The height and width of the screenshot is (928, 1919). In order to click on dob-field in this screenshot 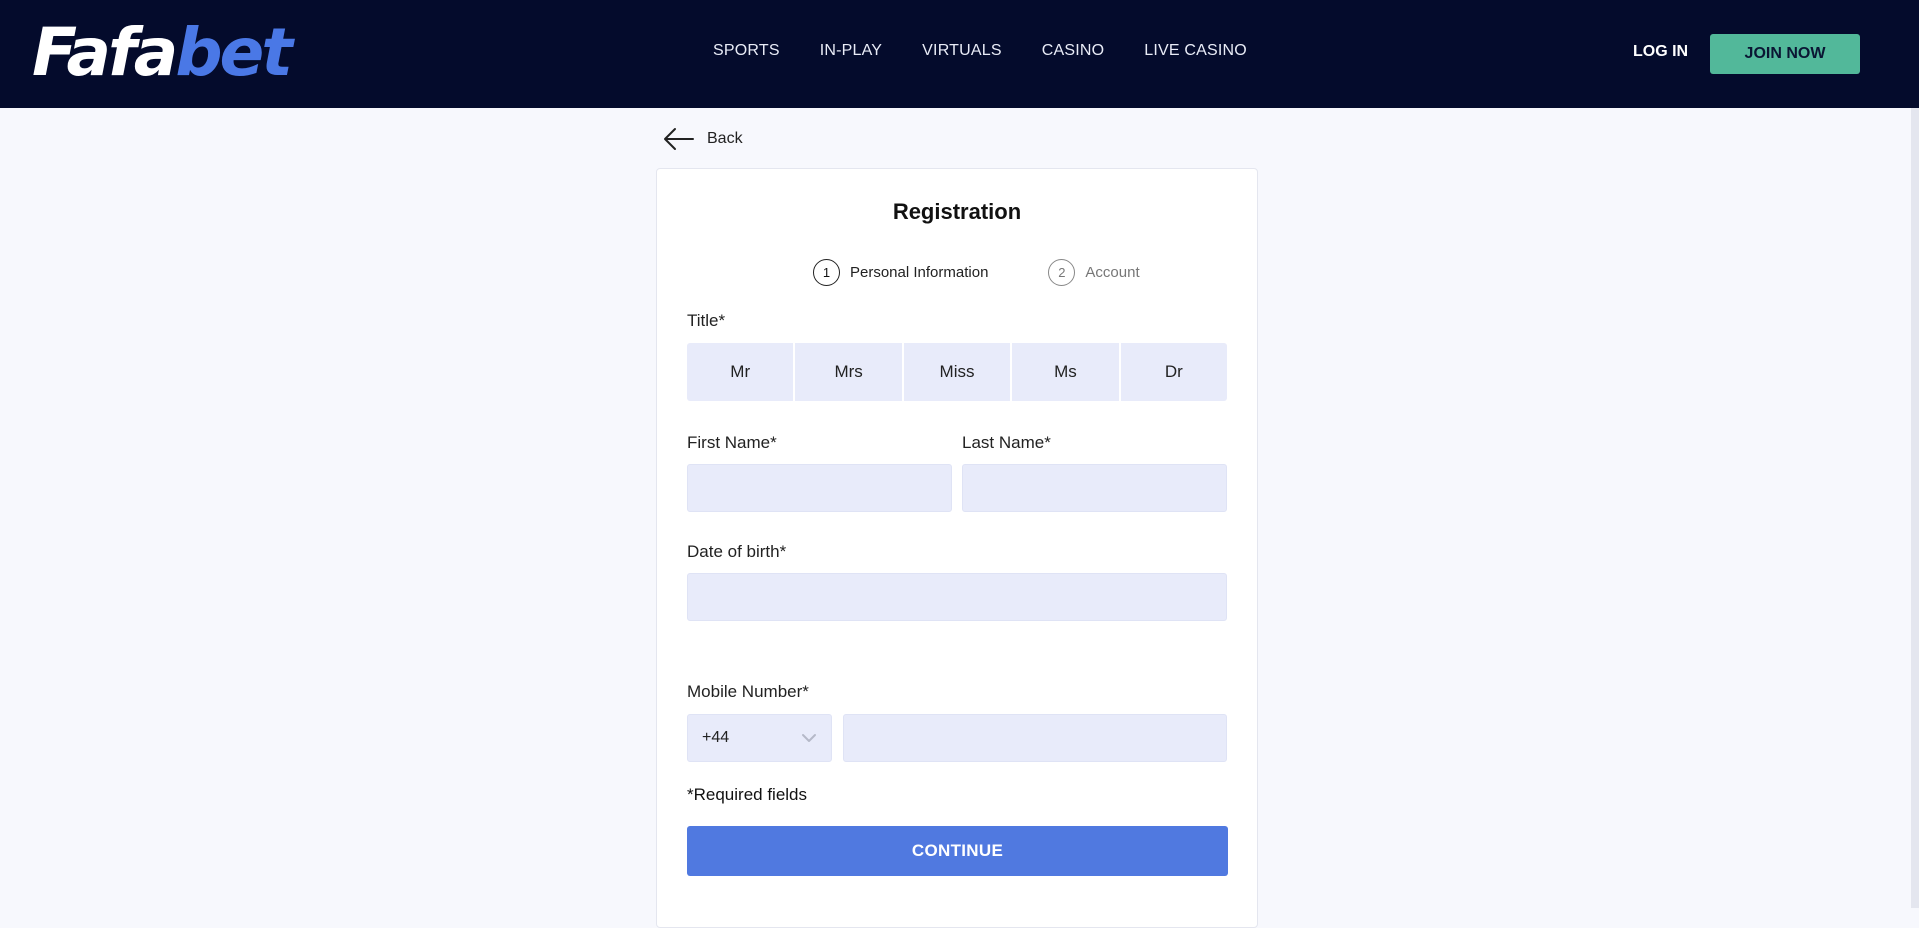, I will do `click(957, 597)`.